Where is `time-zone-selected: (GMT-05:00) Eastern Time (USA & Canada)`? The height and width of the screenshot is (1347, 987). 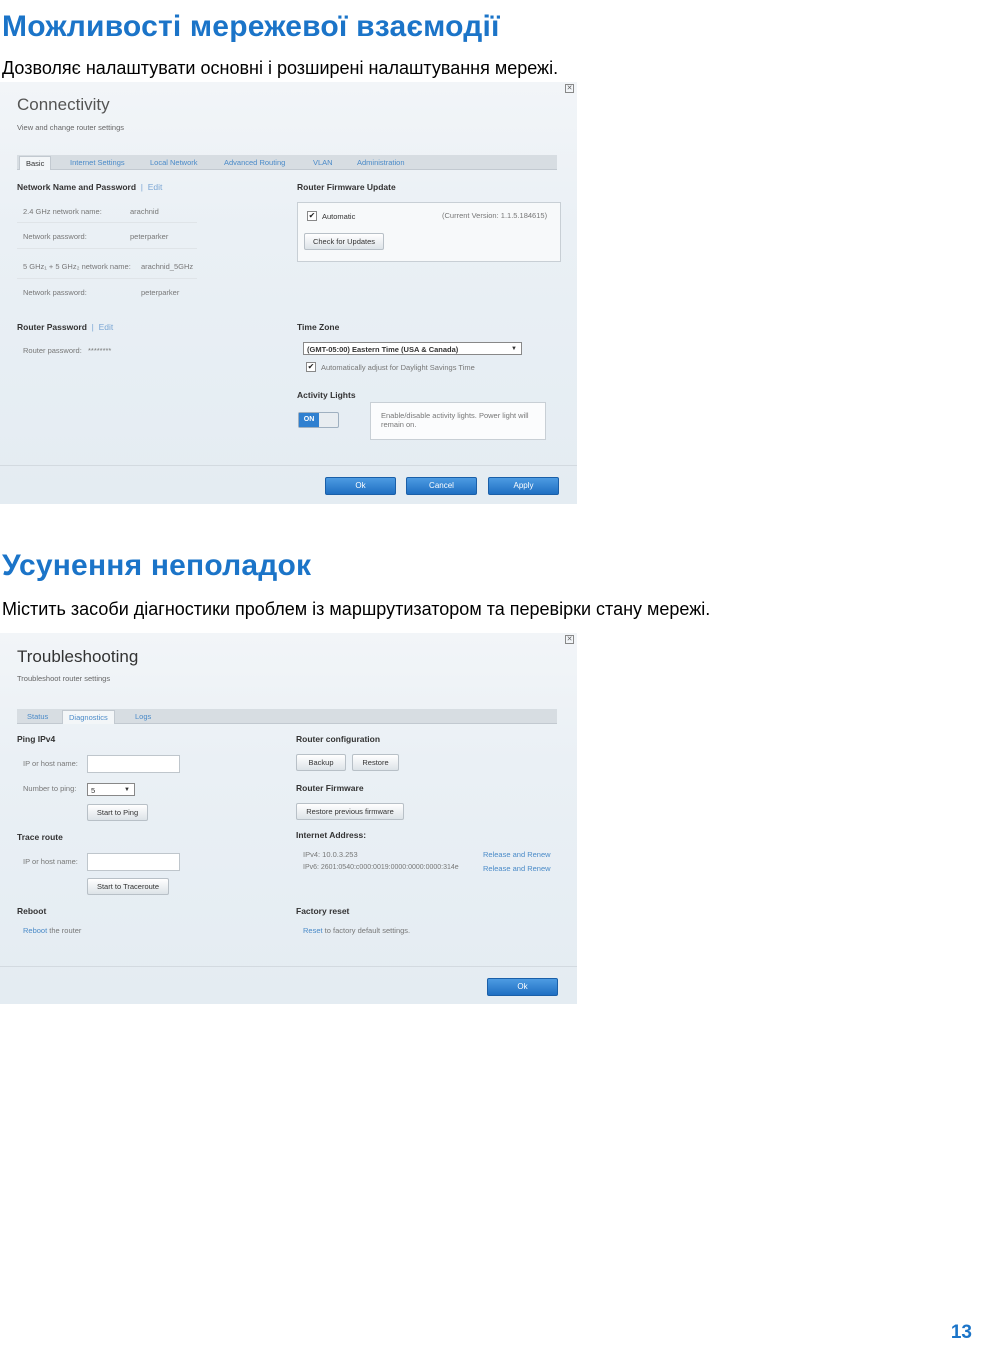 time-zone-selected: (GMT-05:00) Eastern Time (USA & Canada) is located at coordinates (383, 349).